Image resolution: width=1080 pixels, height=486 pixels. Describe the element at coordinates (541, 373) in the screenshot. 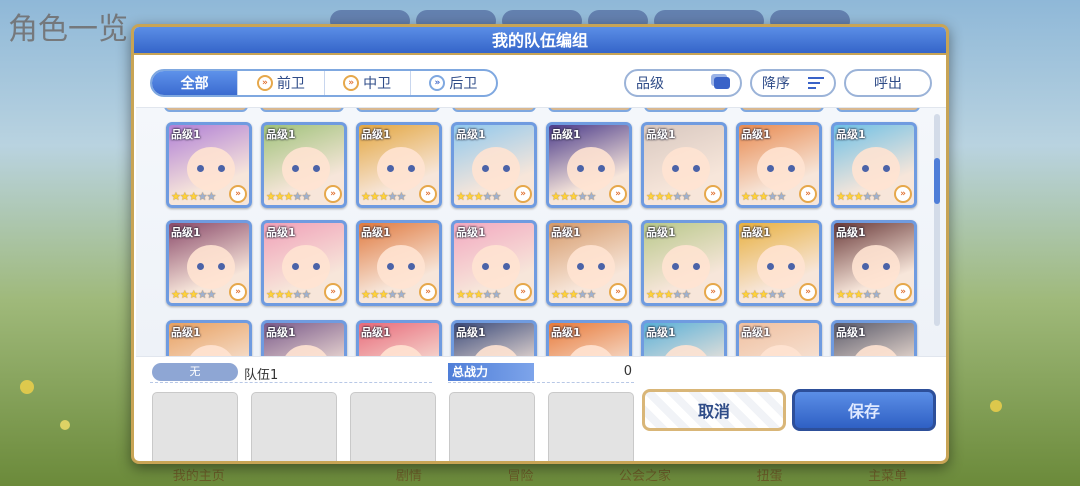

I see `total-power-bar: 总战力 0` at that location.